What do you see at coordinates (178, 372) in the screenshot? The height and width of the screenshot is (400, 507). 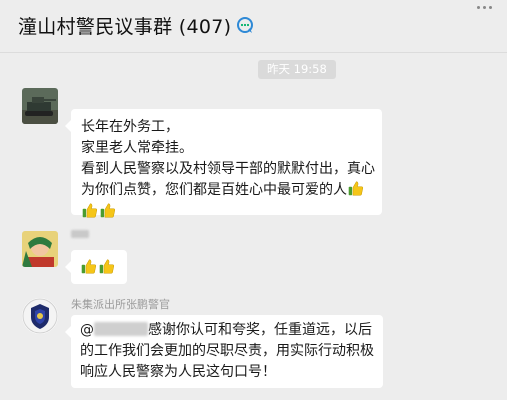 I see `message-3-line-3: 响应人民警察为人民这句口号！` at bounding box center [178, 372].